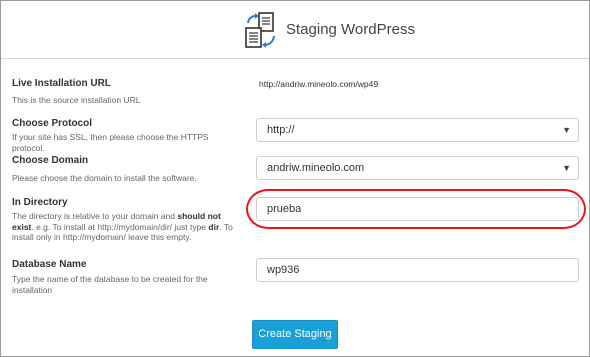 This screenshot has height=357, width=590. I want to click on database-field, so click(417, 270).